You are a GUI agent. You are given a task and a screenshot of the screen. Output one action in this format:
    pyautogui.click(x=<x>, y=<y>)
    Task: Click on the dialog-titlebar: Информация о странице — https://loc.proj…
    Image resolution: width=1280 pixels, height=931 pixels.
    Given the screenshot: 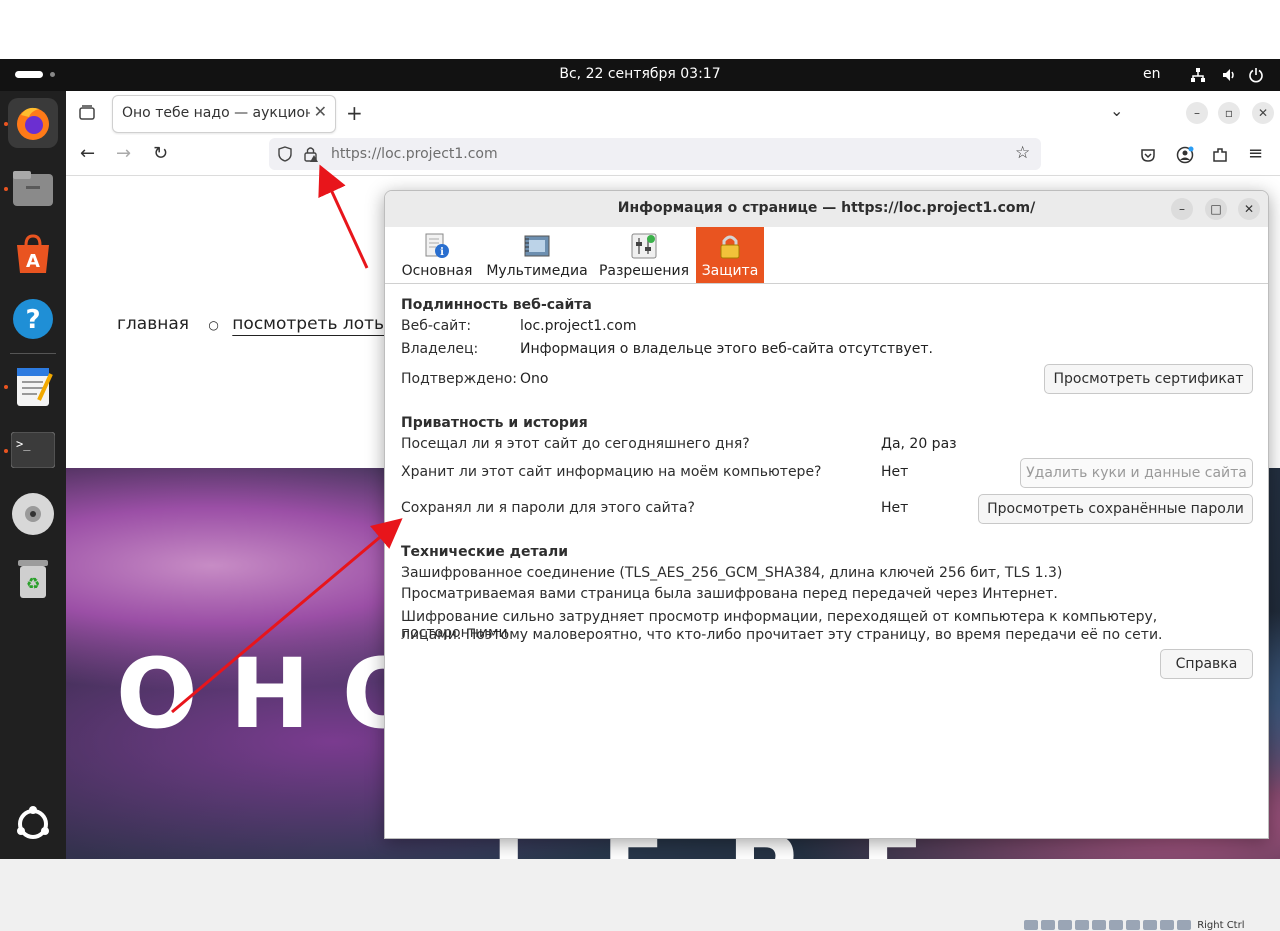 What is the action you would take?
    pyautogui.click(x=826, y=209)
    